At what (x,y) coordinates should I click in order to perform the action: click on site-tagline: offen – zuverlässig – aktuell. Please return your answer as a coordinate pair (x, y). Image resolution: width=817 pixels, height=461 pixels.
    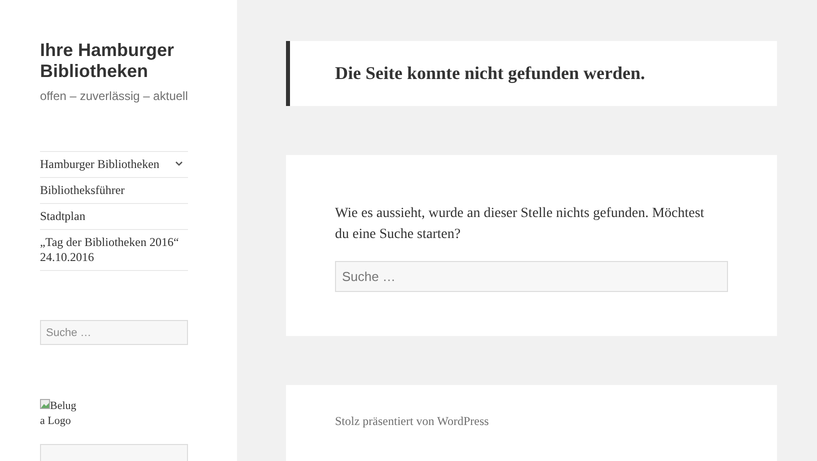
    Looking at the image, I should click on (114, 96).